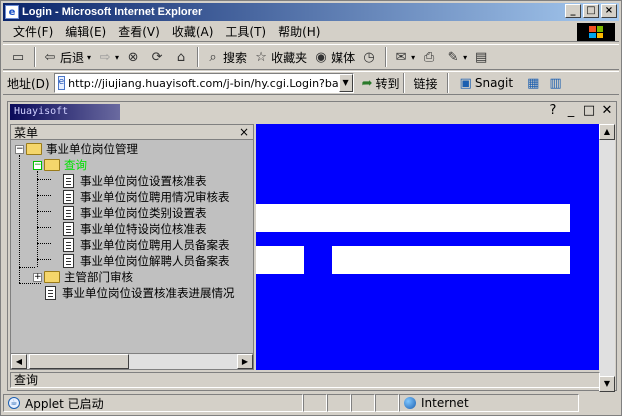  Describe the element at coordinates (573, 11) in the screenshot. I see `minimize-button: _` at that location.